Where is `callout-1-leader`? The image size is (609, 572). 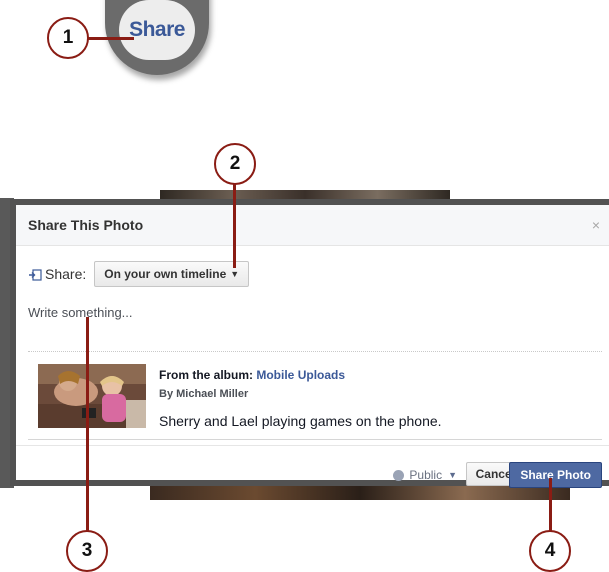 callout-1-leader is located at coordinates (111, 38).